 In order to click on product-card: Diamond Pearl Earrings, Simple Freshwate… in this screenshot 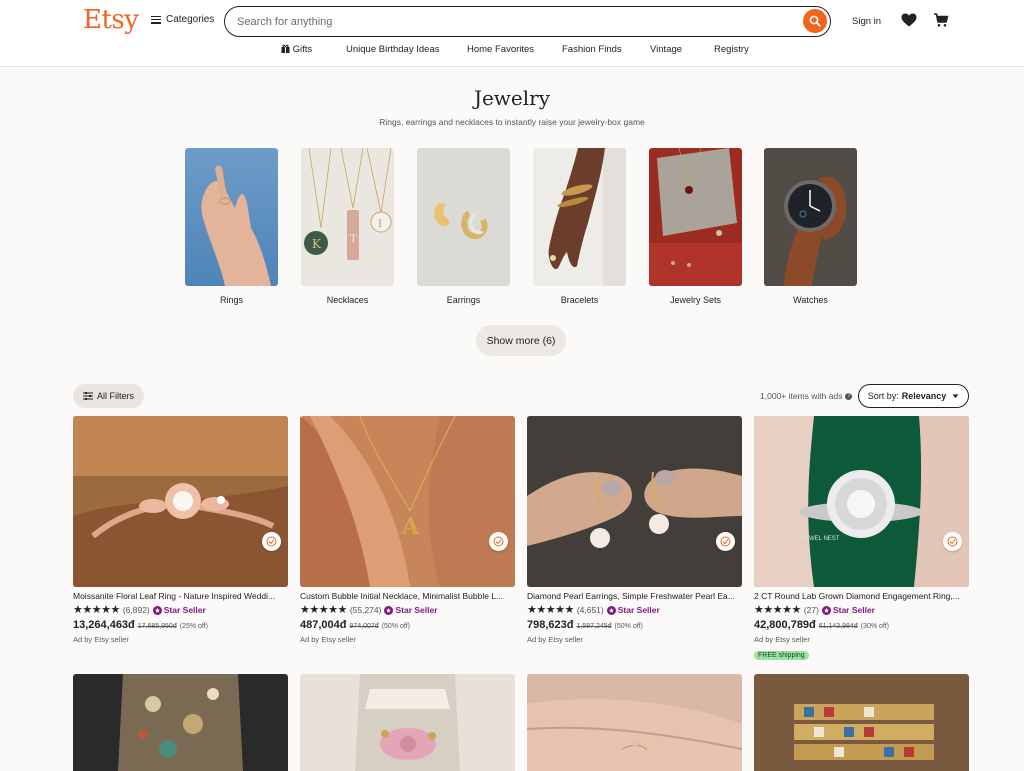, I will do `click(634, 530)`.